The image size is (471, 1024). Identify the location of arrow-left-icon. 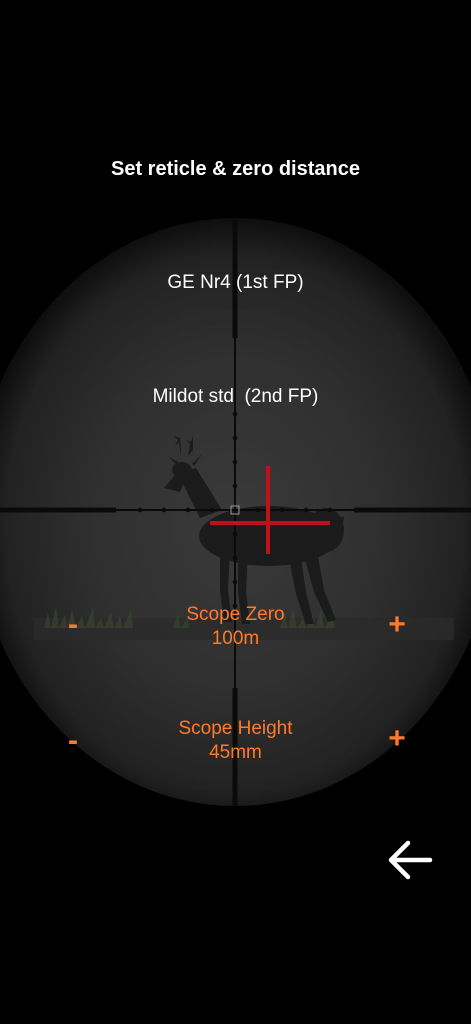
(410, 860).